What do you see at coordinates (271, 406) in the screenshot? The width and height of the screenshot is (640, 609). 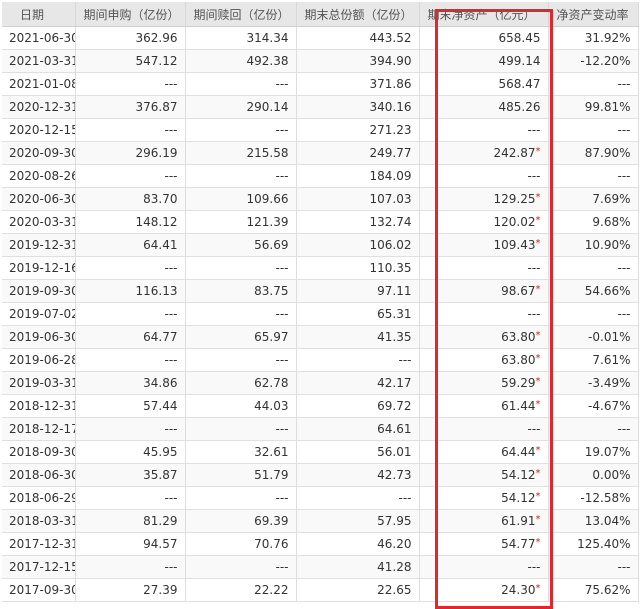 I see `cell-redeem-value: 44.03` at bounding box center [271, 406].